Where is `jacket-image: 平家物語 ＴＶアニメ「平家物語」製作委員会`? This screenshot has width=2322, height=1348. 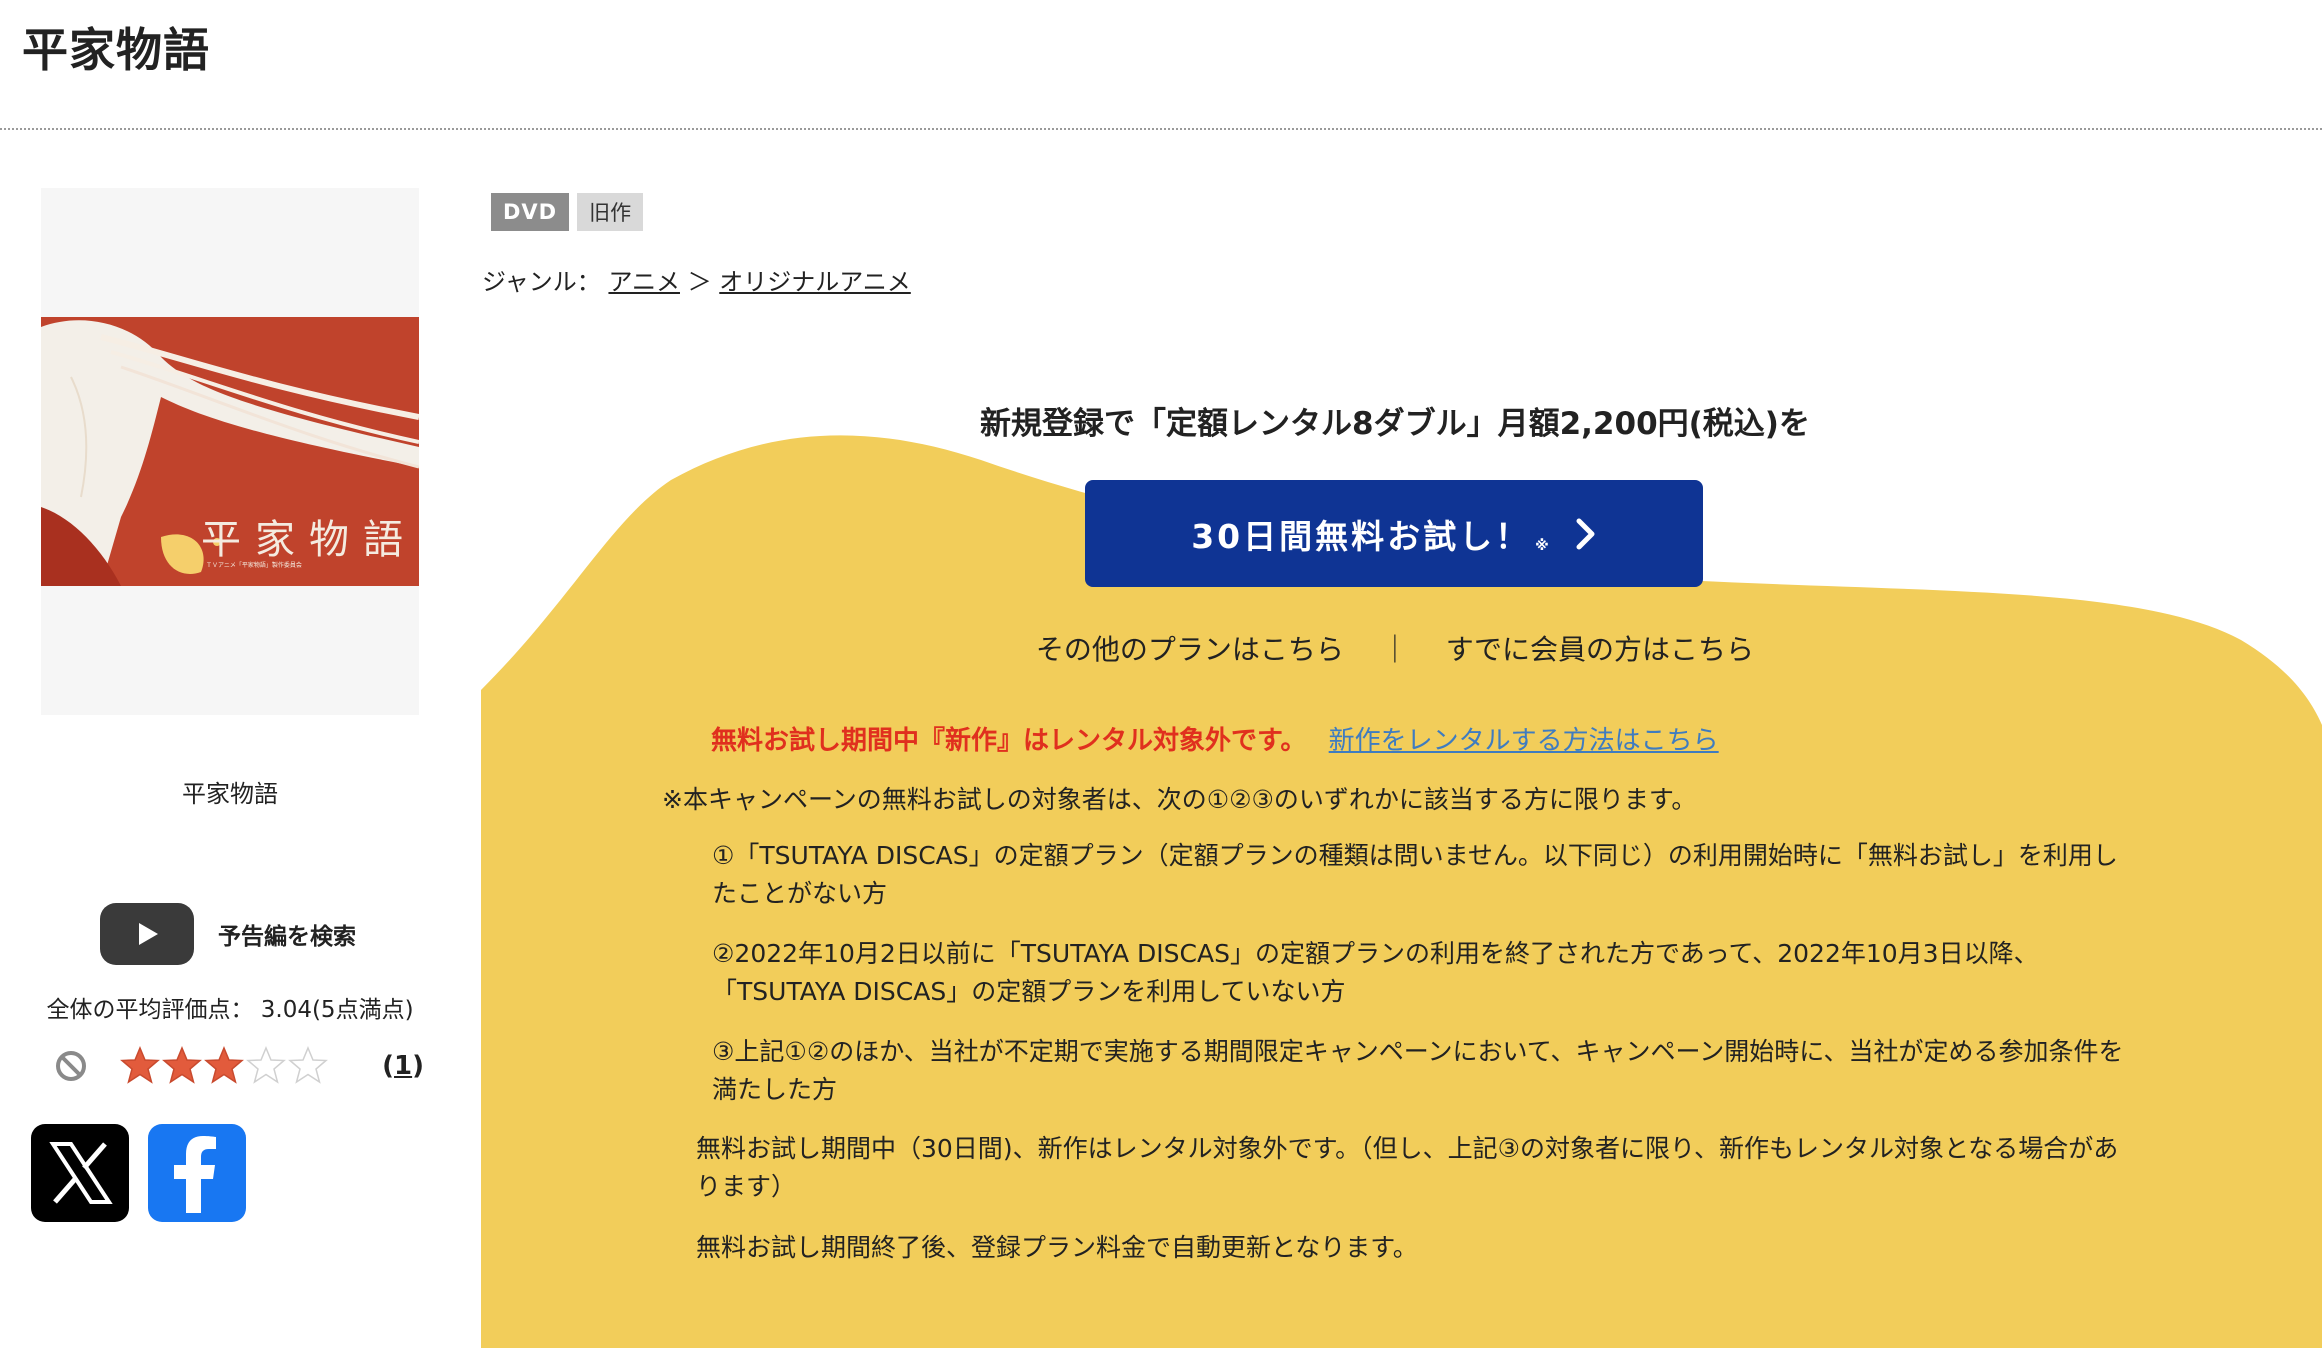
jacket-image: 平家物語 ＴＶアニメ「平家物語」製作委員会 is located at coordinates (230, 451).